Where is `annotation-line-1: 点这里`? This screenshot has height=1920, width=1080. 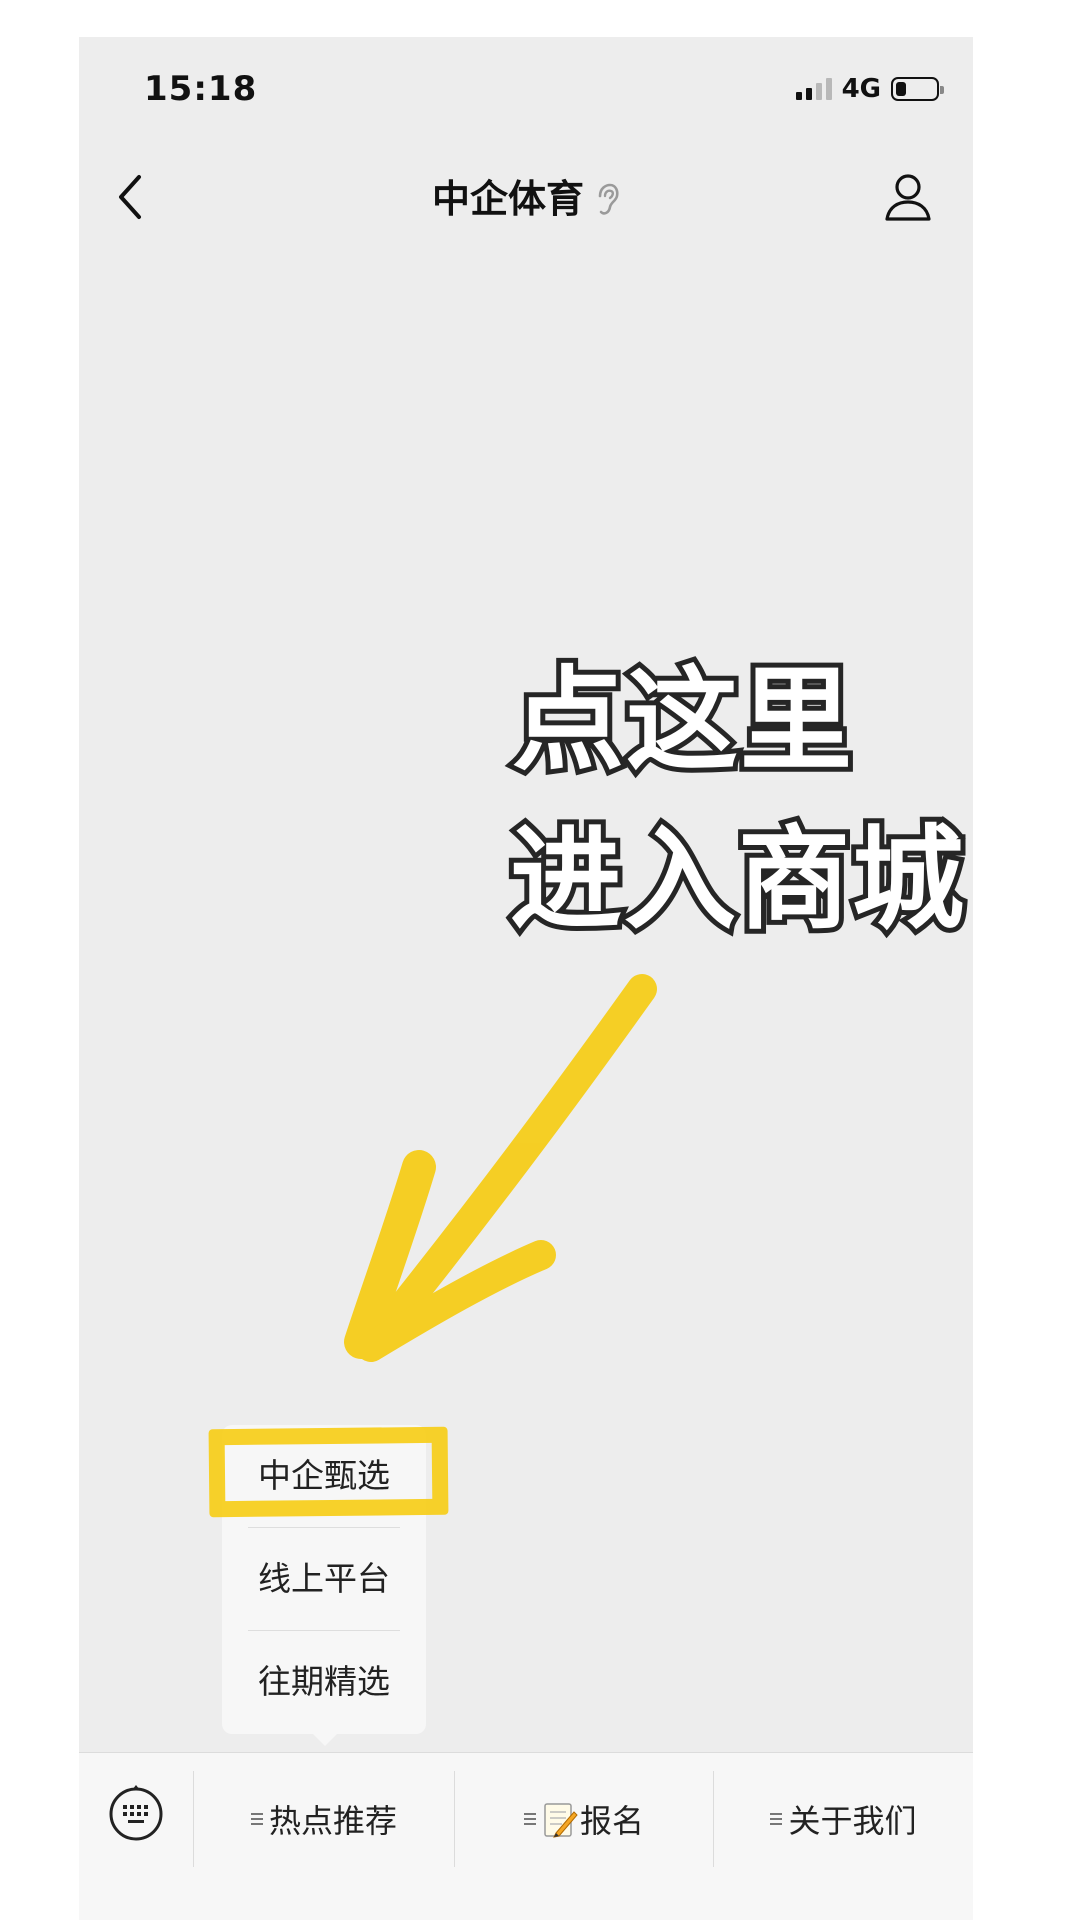
annotation-line-1: 点这里 is located at coordinates (682, 721).